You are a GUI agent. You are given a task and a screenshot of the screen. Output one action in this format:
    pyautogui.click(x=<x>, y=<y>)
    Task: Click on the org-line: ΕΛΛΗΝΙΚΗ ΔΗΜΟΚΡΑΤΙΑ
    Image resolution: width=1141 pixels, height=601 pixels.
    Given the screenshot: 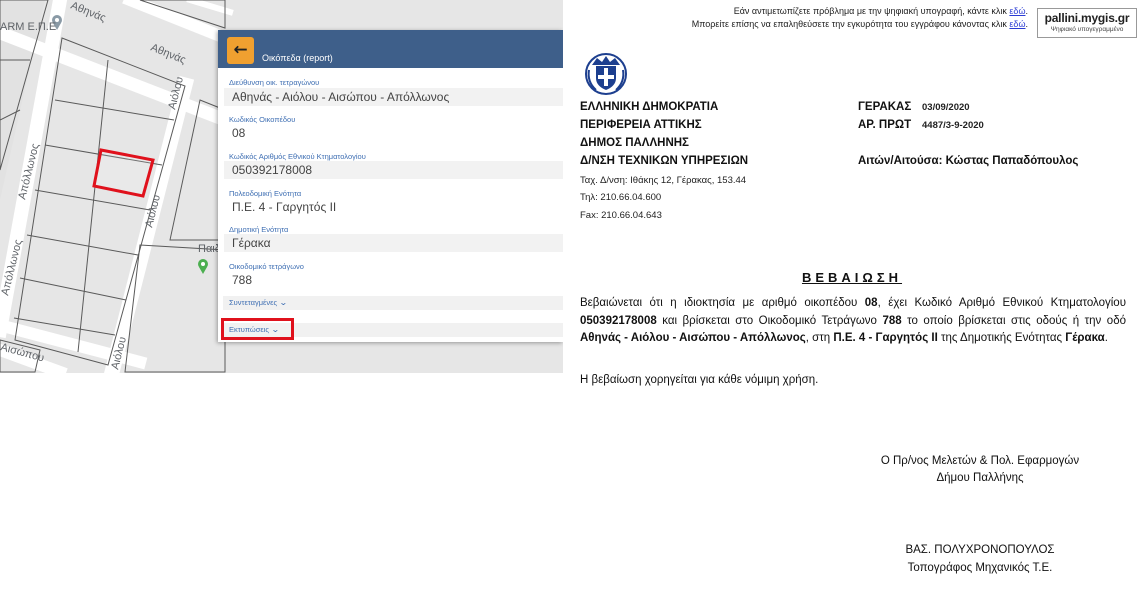 What is the action you would take?
    pyautogui.click(x=649, y=107)
    